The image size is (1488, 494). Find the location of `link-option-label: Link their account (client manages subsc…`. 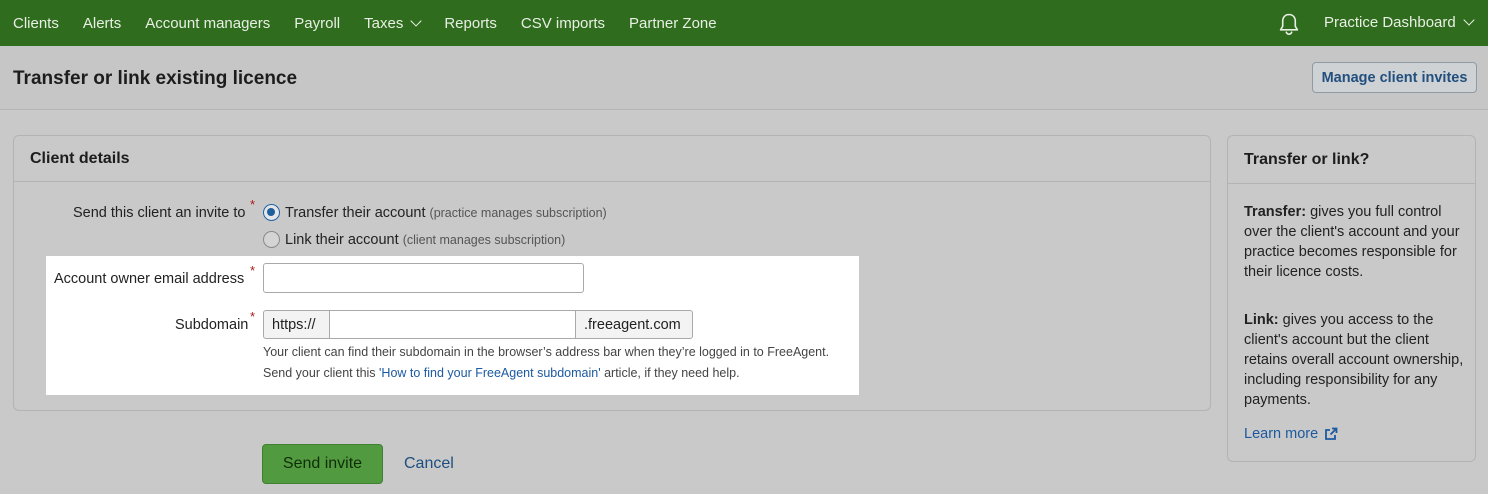

link-option-label: Link their account (client manages subsc… is located at coordinates (425, 240).